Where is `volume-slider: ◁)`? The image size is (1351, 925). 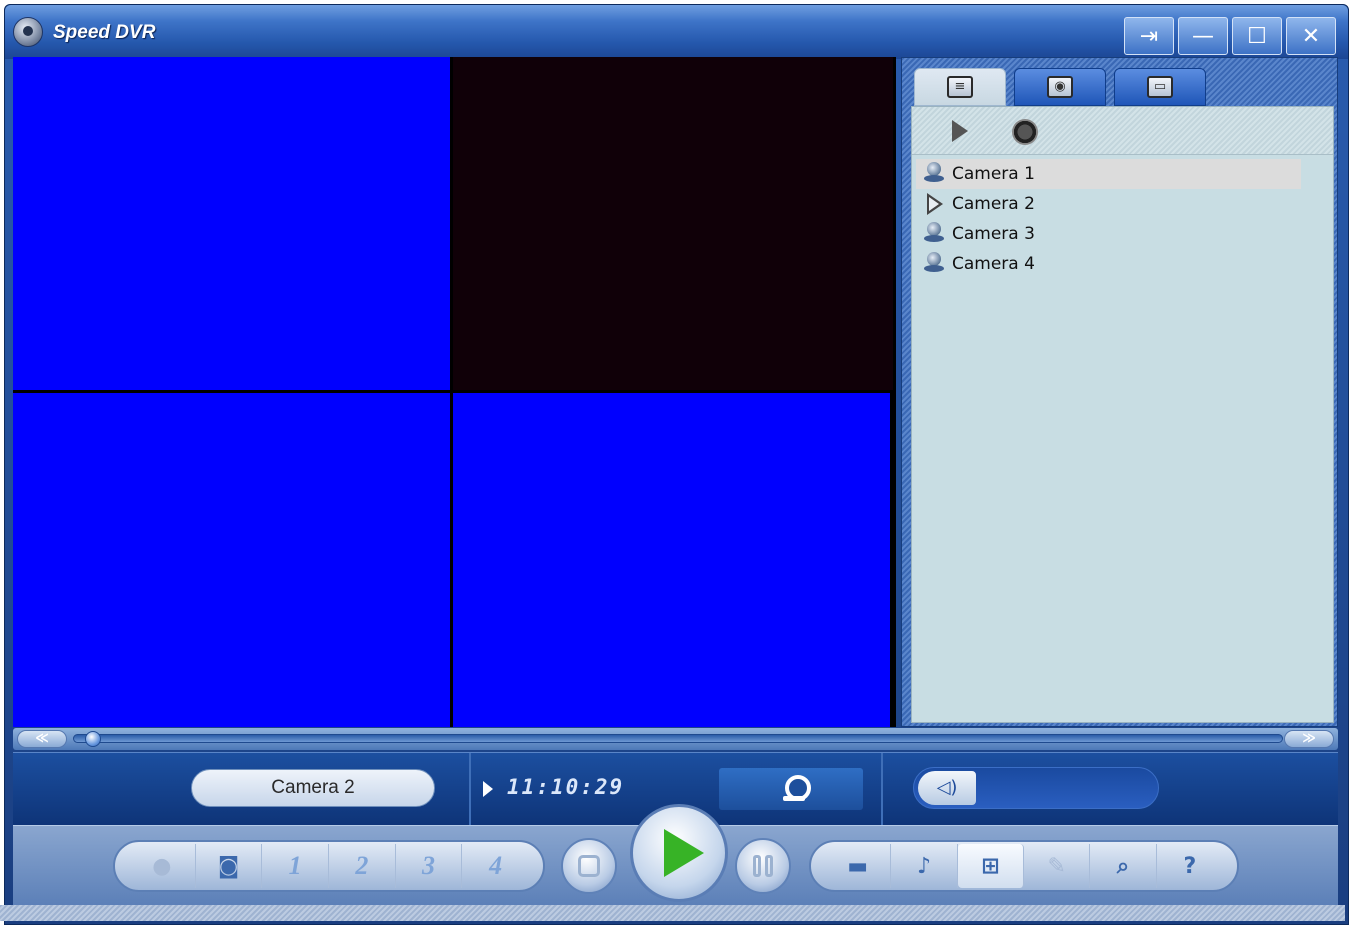 volume-slider: ◁) is located at coordinates (1036, 788).